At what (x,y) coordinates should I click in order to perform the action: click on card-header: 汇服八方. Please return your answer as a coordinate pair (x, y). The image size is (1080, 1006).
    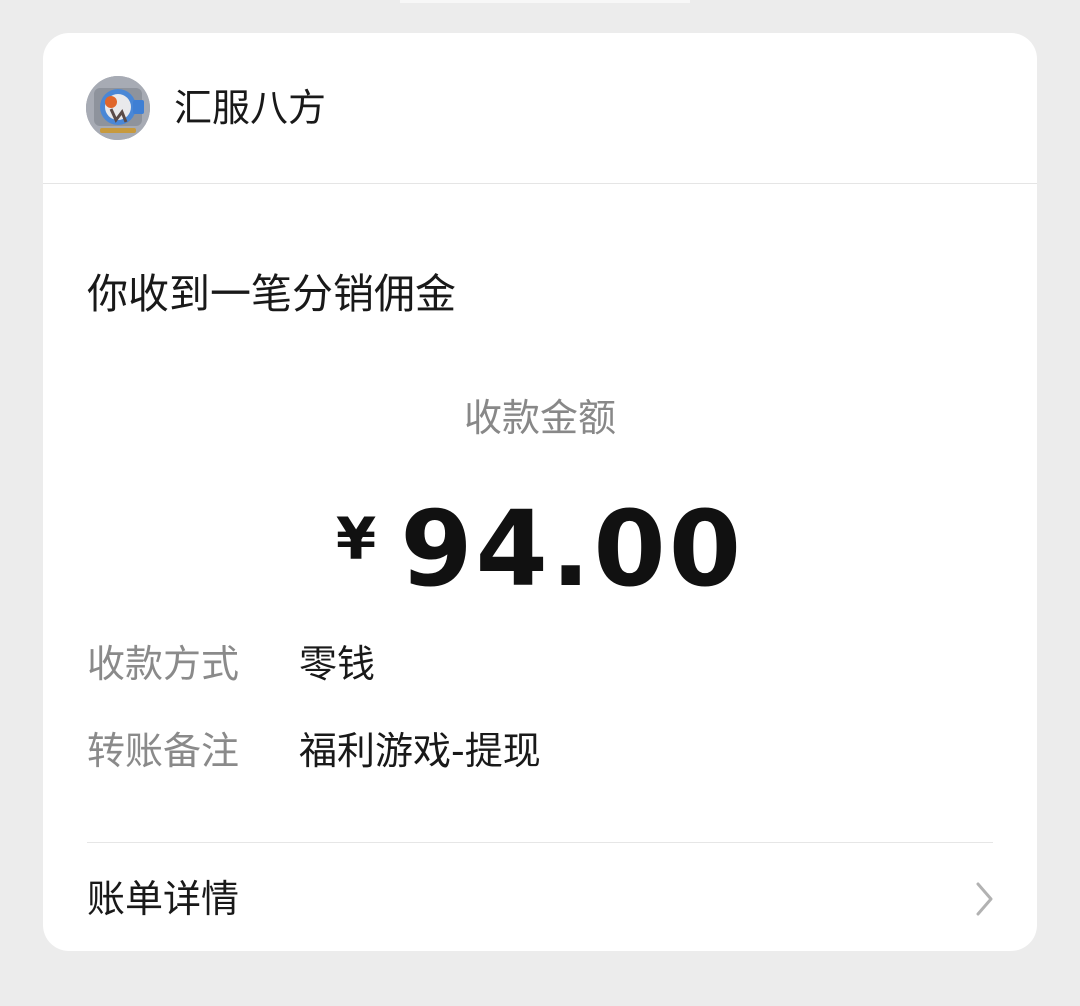
    Looking at the image, I should click on (540, 108).